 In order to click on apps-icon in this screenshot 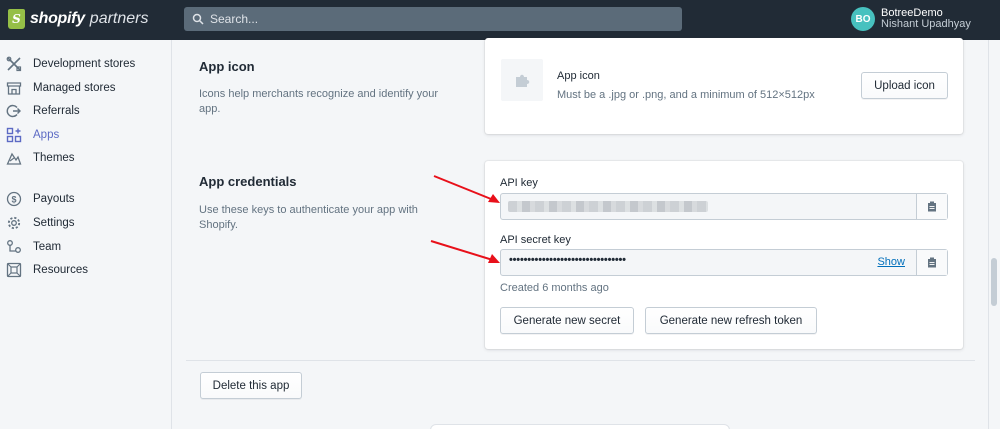, I will do `click(14, 135)`.